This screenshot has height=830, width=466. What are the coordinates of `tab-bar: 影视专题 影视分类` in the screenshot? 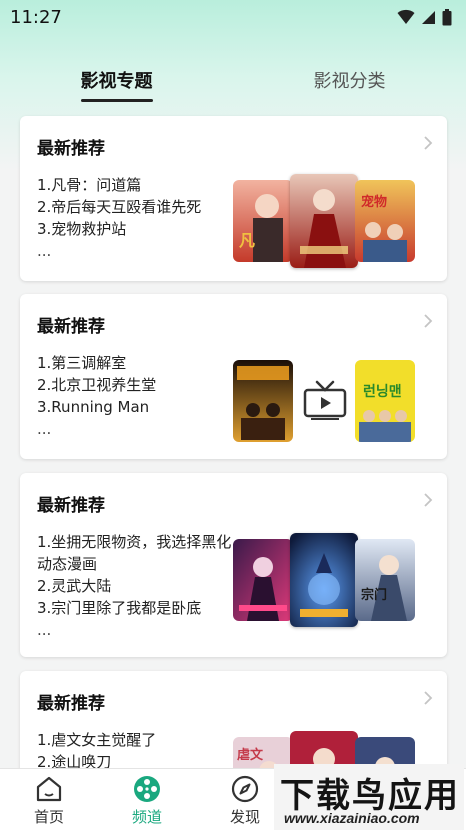 It's located at (233, 85).